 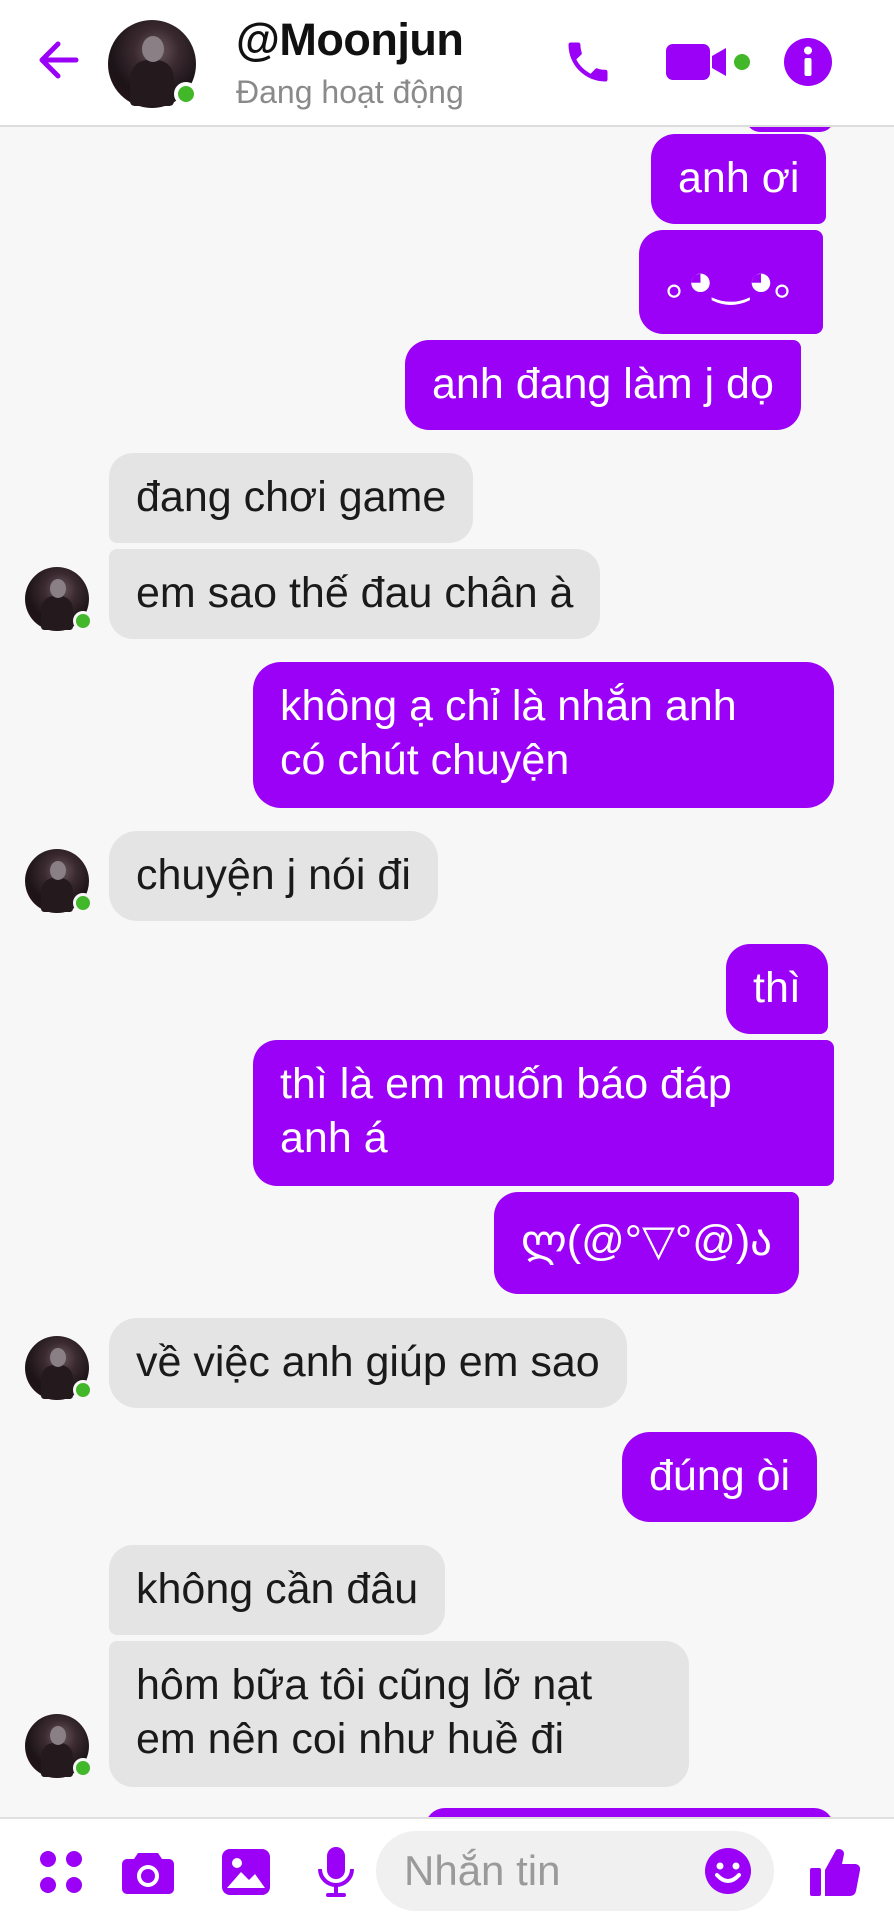 What do you see at coordinates (246, 1872) in the screenshot?
I see `image-icon` at bounding box center [246, 1872].